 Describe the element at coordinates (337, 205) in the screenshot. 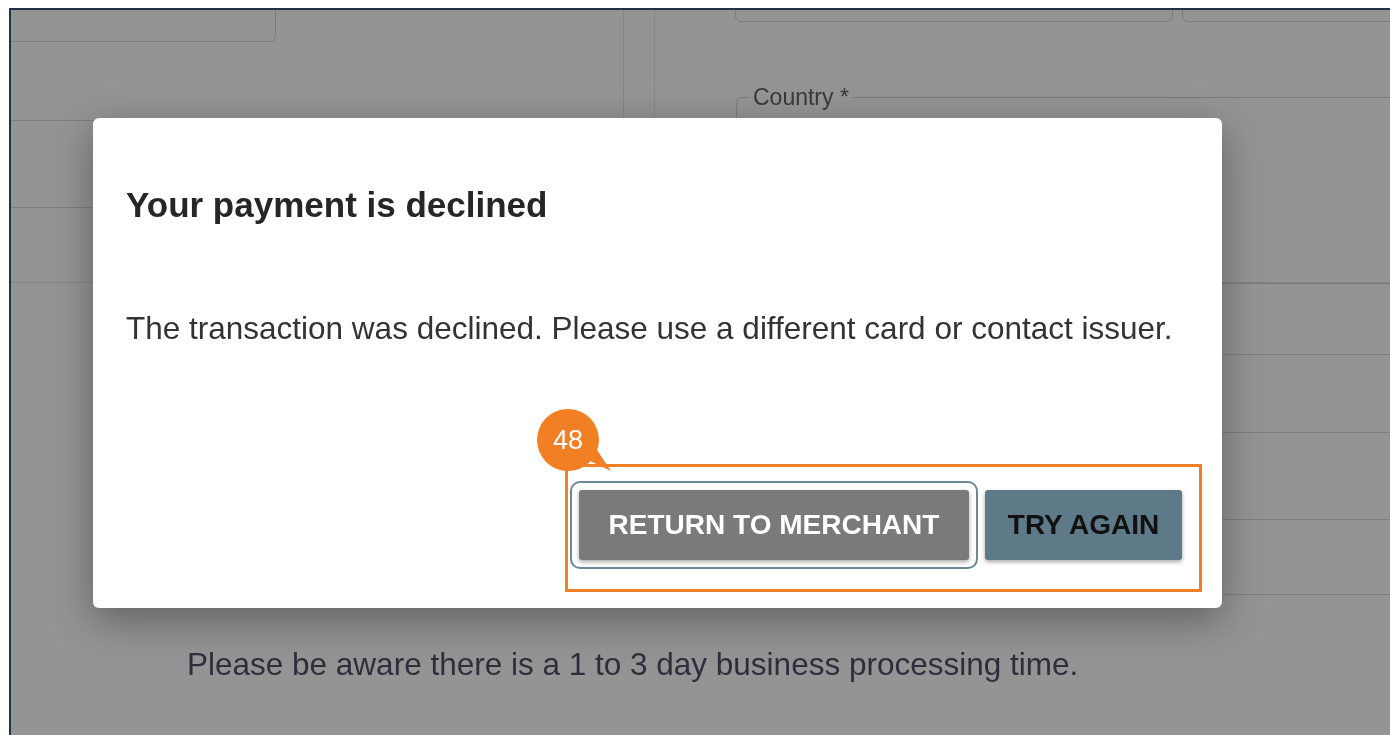

I see `dialog-title: Your payment is declined` at that location.